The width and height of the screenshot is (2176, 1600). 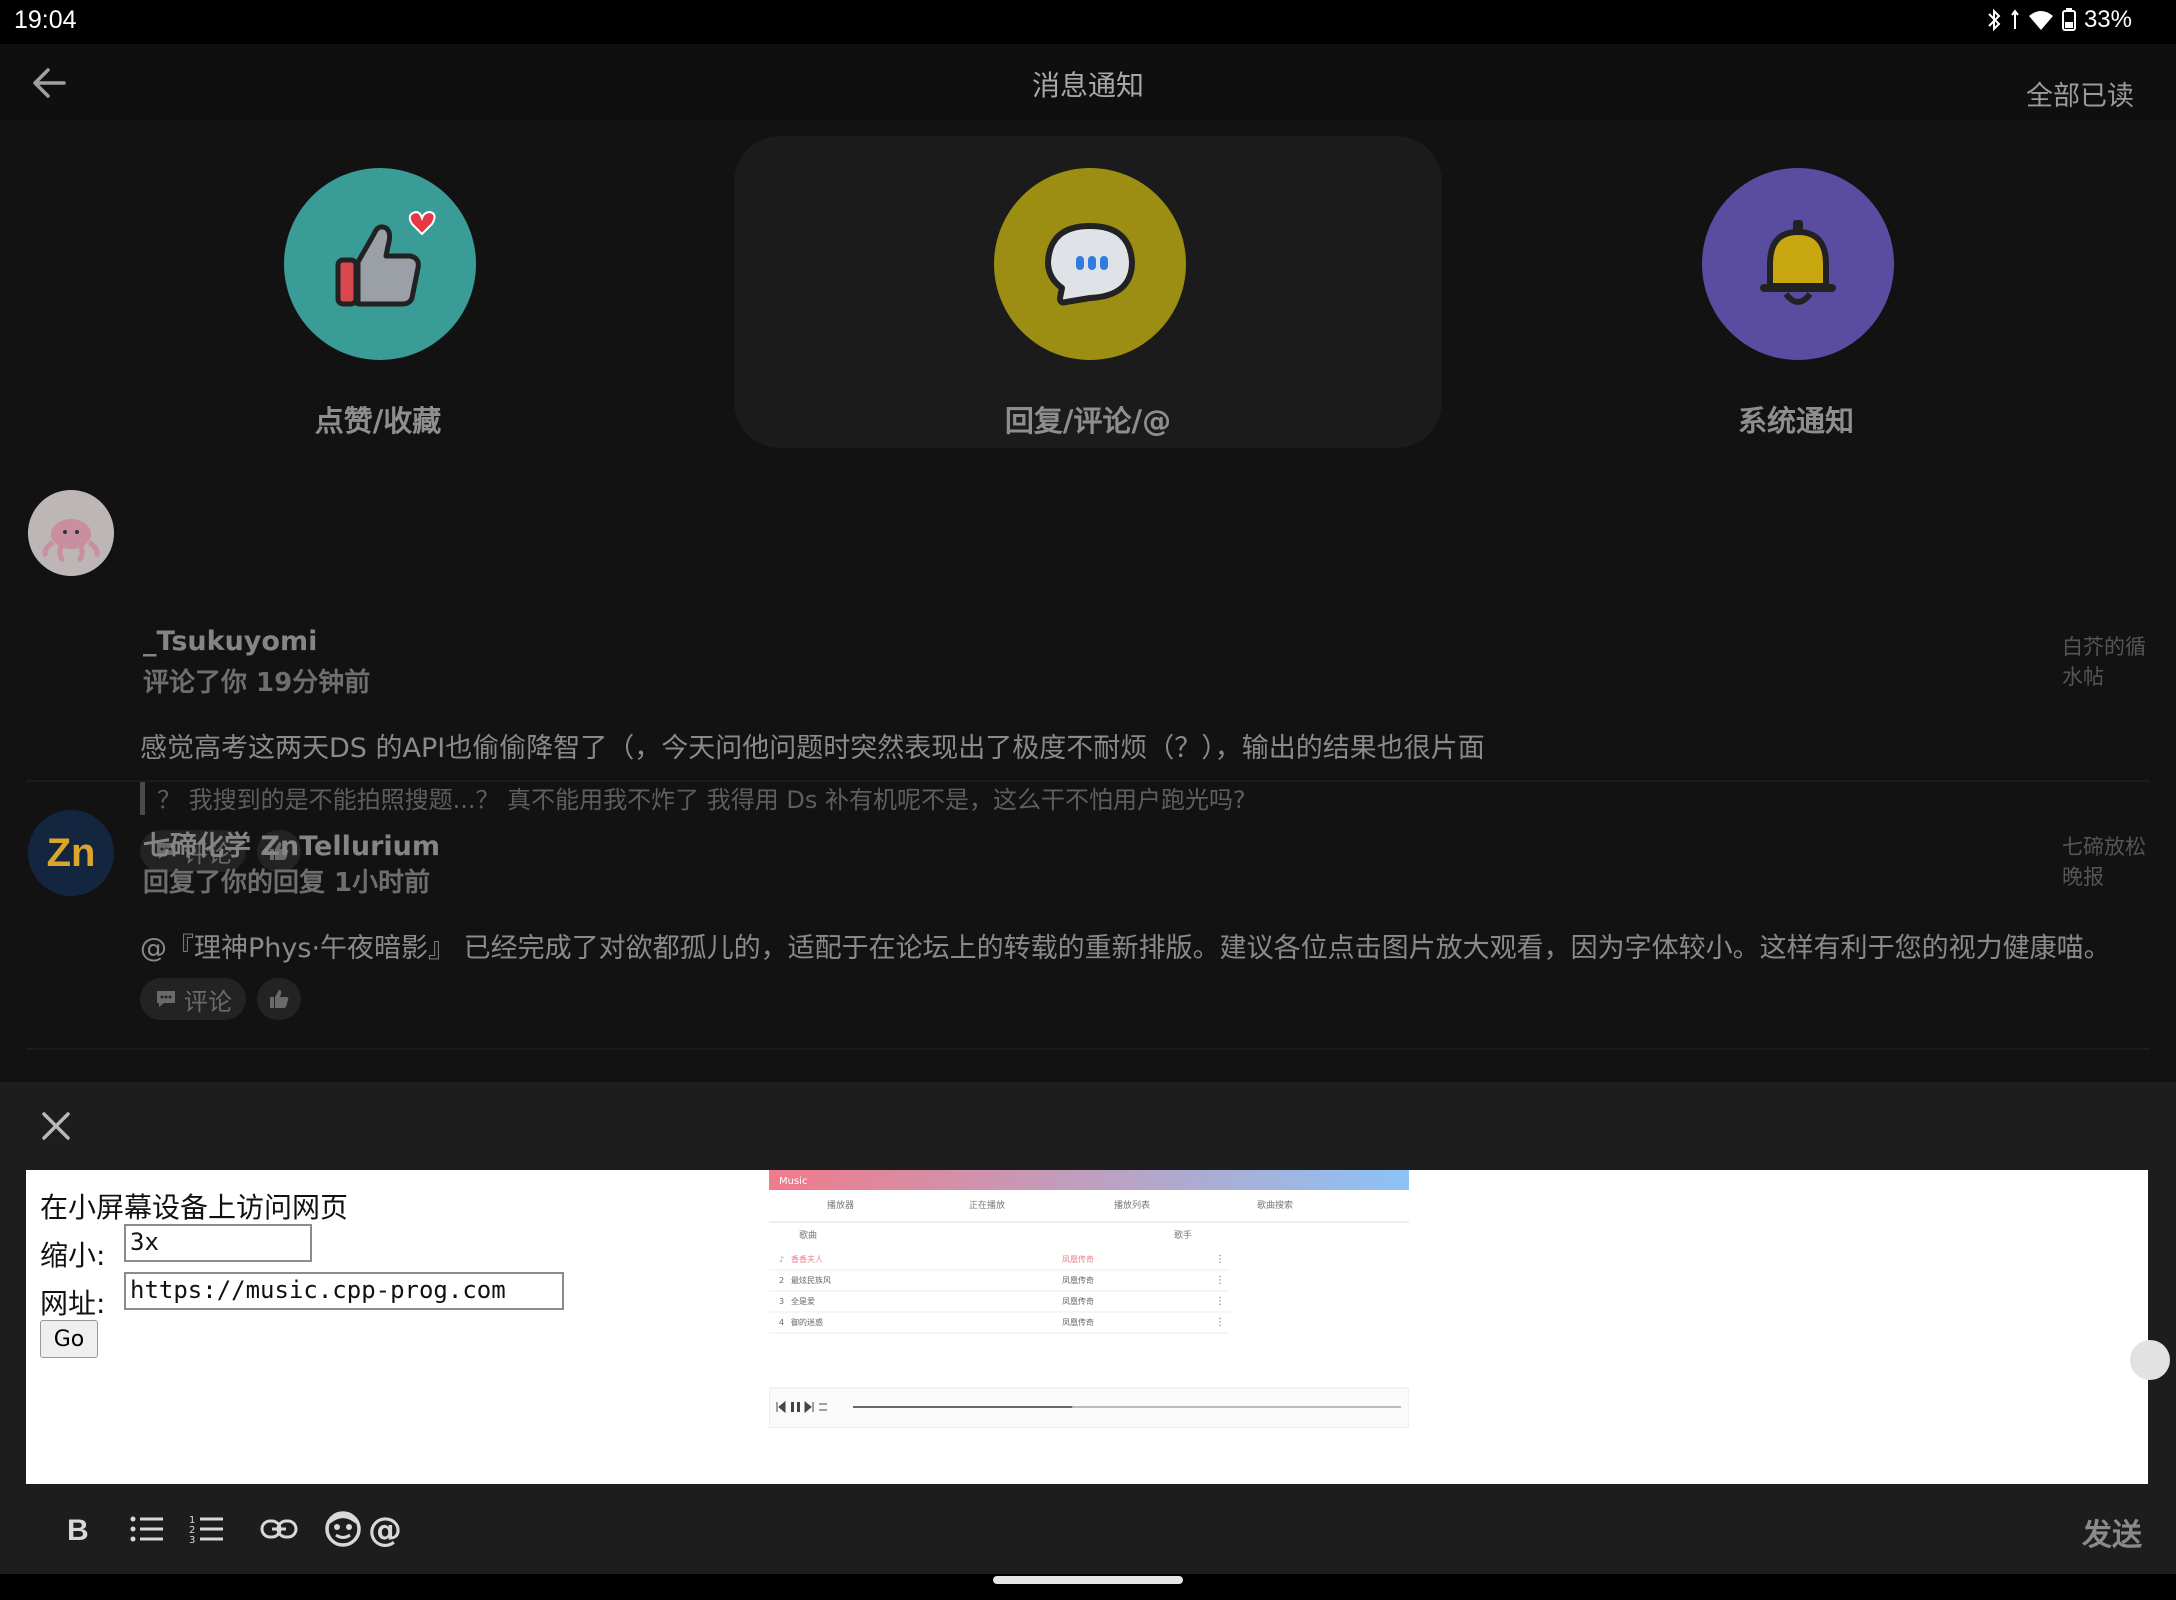 What do you see at coordinates (793, 1181) in the screenshot?
I see `preview-app-title: Music` at bounding box center [793, 1181].